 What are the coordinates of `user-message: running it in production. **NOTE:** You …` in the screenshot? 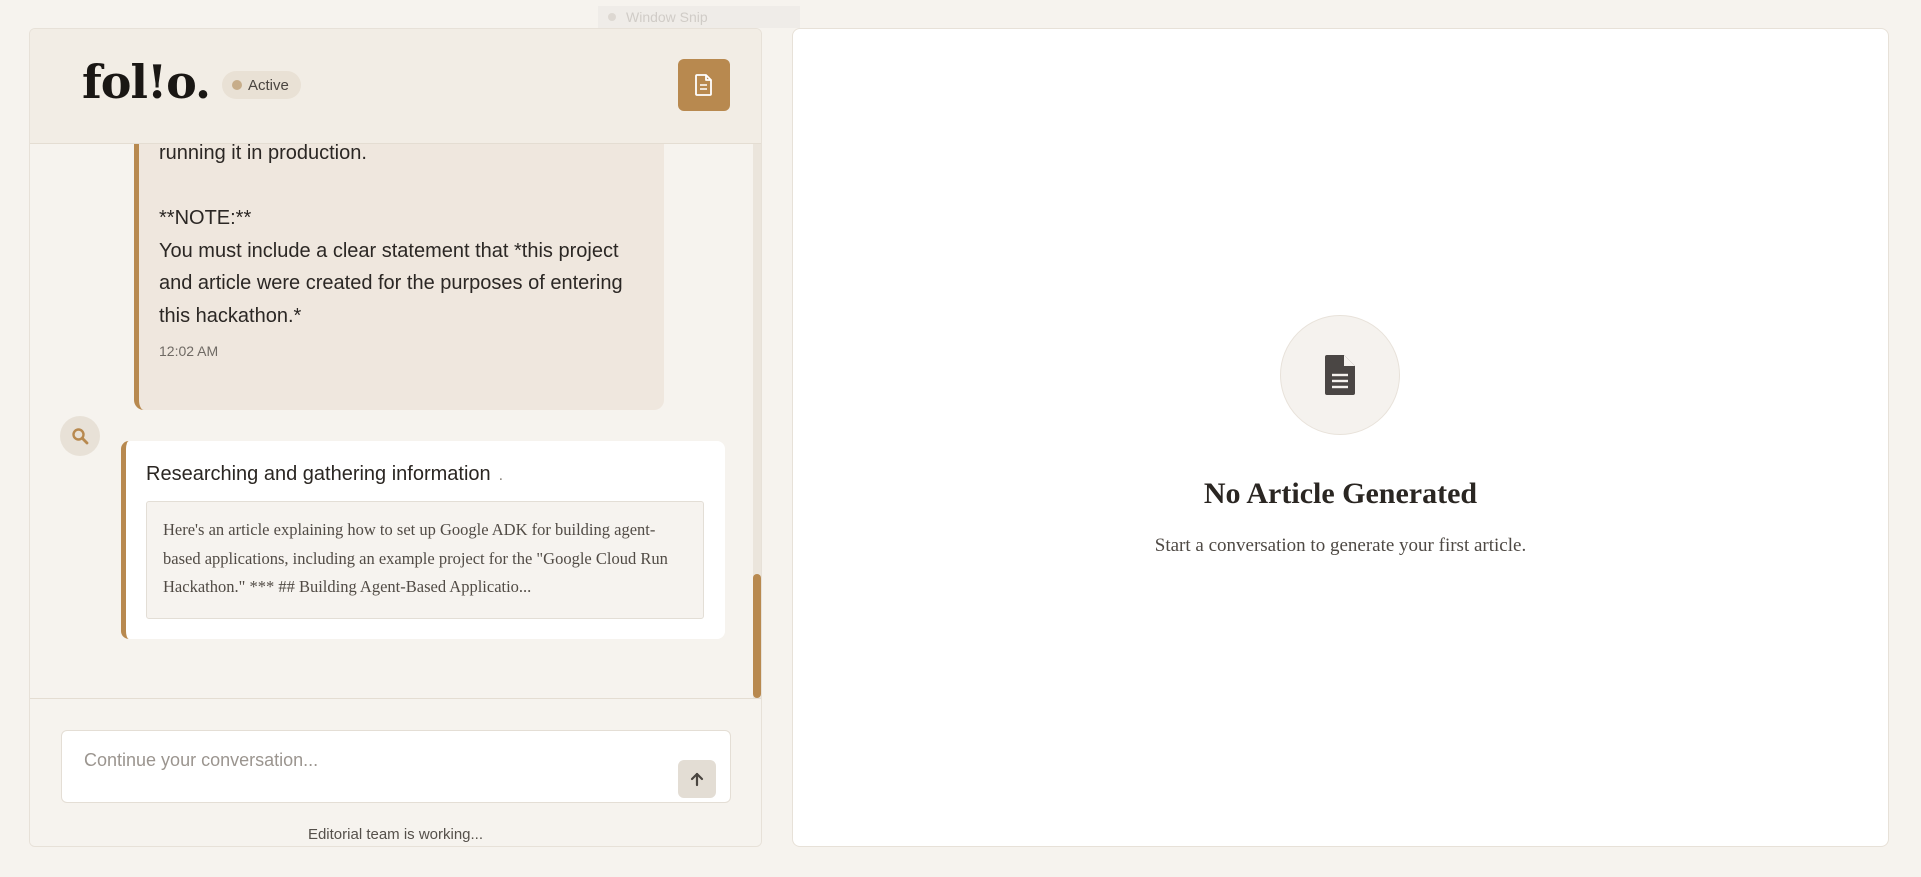 It's located at (399, 276).